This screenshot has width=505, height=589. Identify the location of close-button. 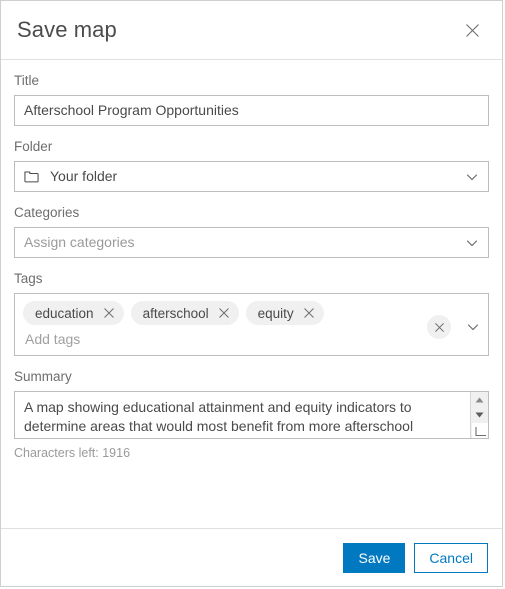
(472, 30).